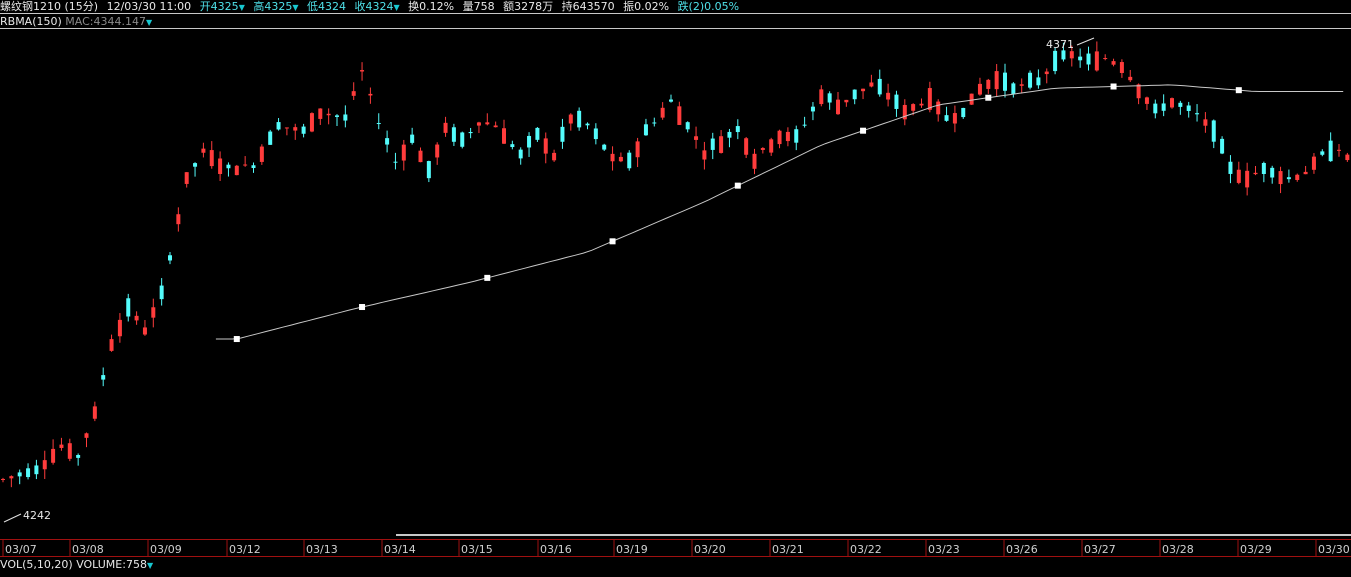  What do you see at coordinates (866, 549) in the screenshot?
I see `x-tick-label: 03/22` at bounding box center [866, 549].